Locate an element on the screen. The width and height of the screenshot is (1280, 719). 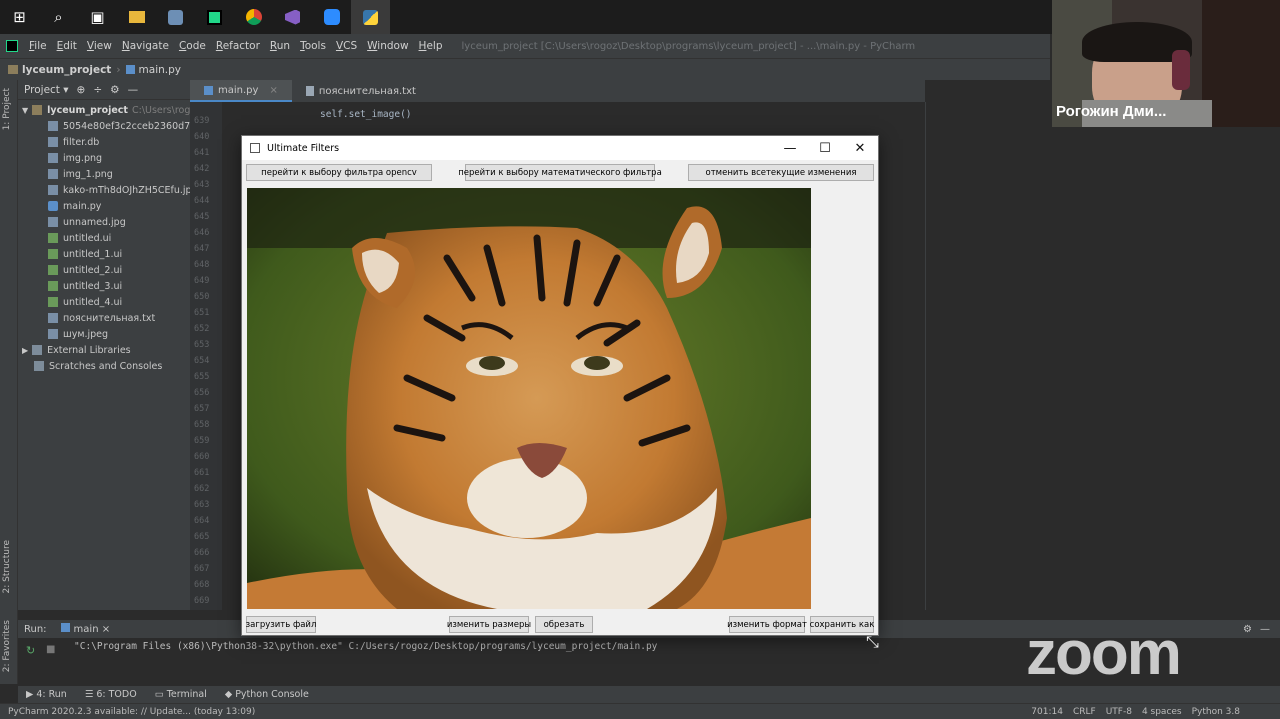
opencv-filter-button: перейти к выбору фильтра opencv is located at coordinates (339, 172).